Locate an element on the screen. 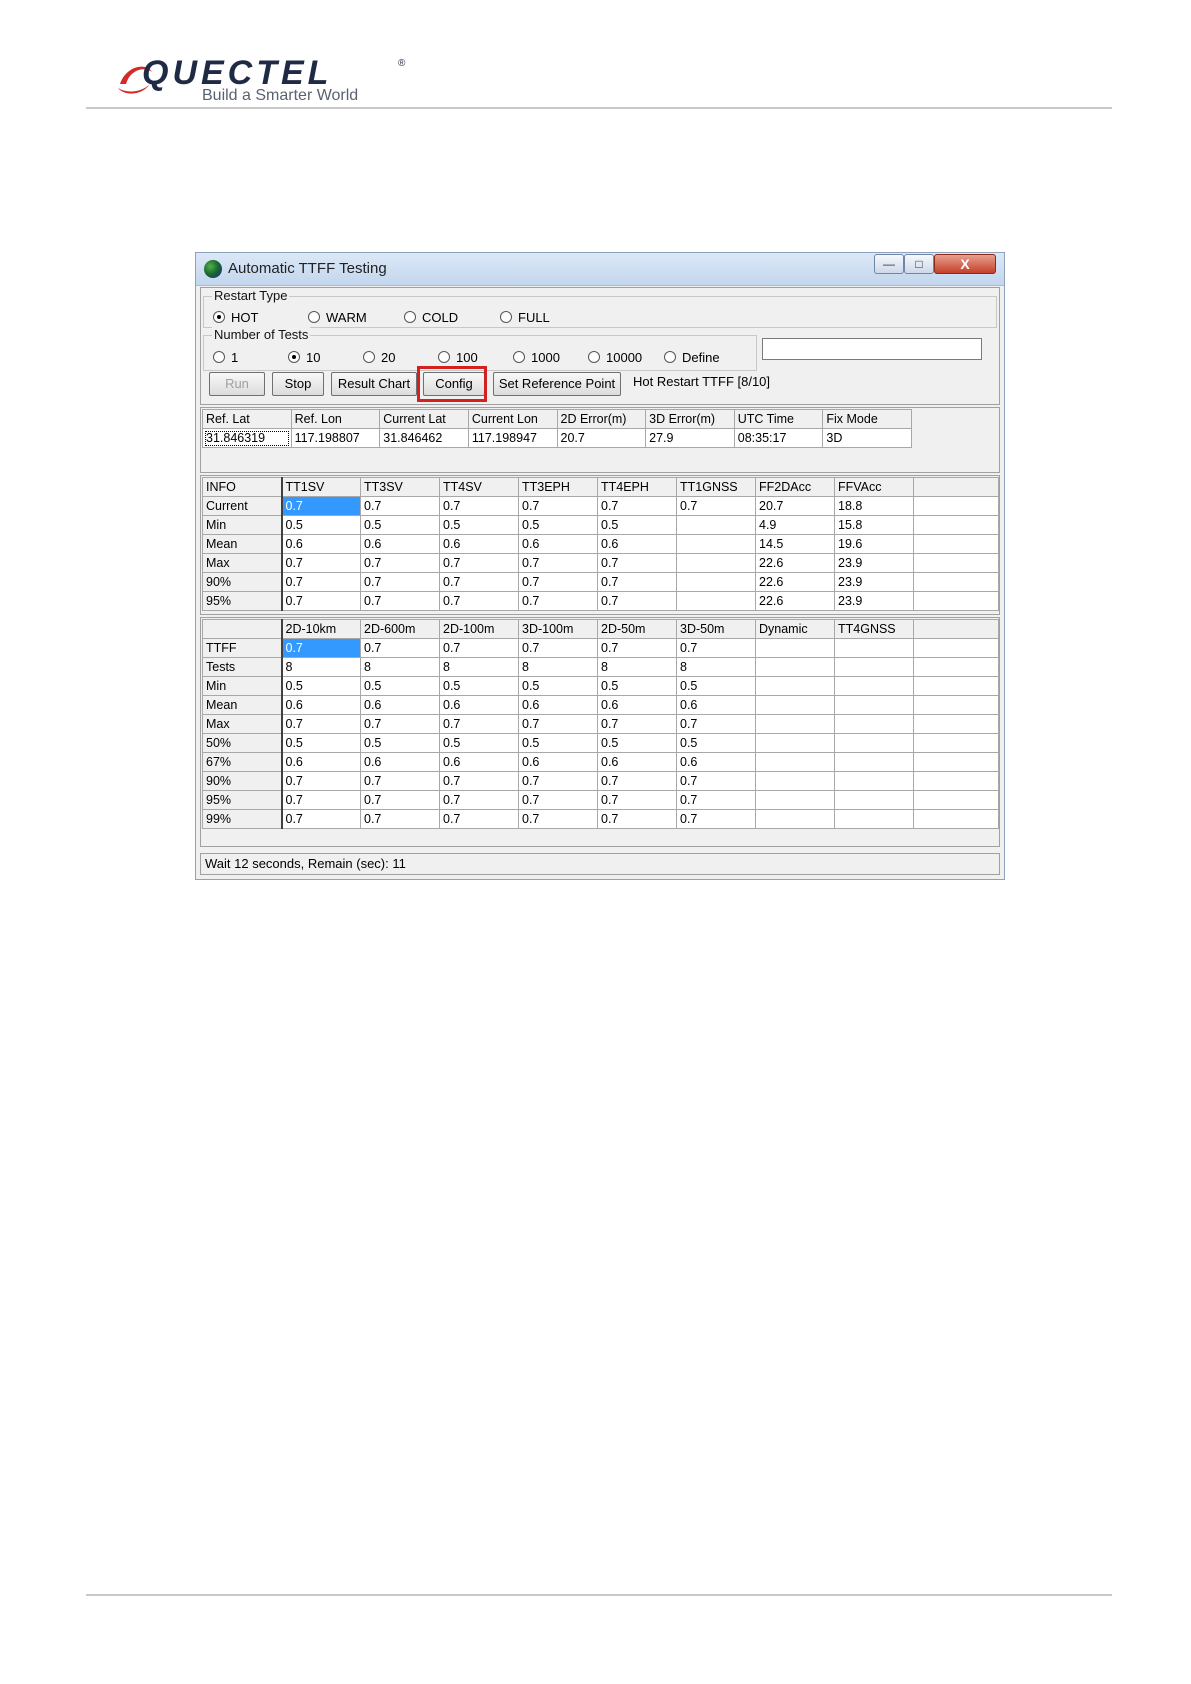  radio-tests-define: Define is located at coordinates (692, 358).